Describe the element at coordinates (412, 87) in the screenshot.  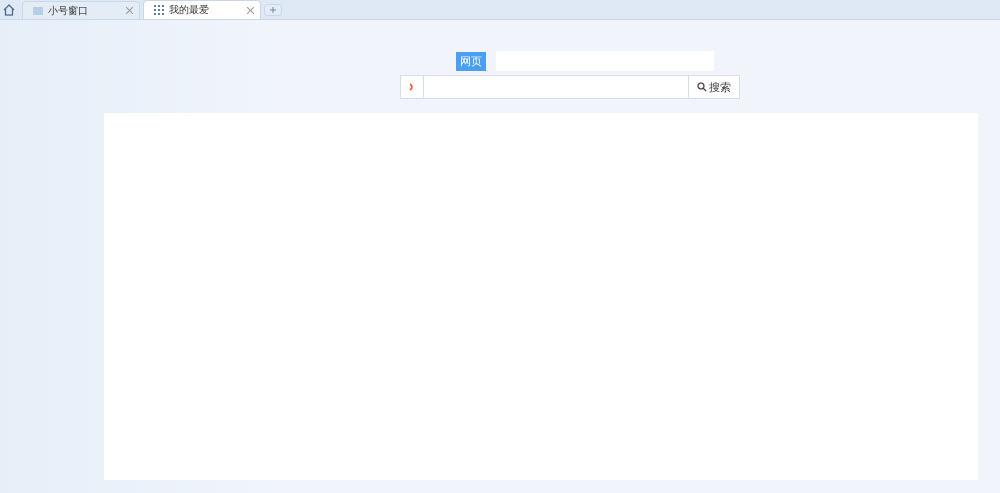
I see `engine-icon` at that location.